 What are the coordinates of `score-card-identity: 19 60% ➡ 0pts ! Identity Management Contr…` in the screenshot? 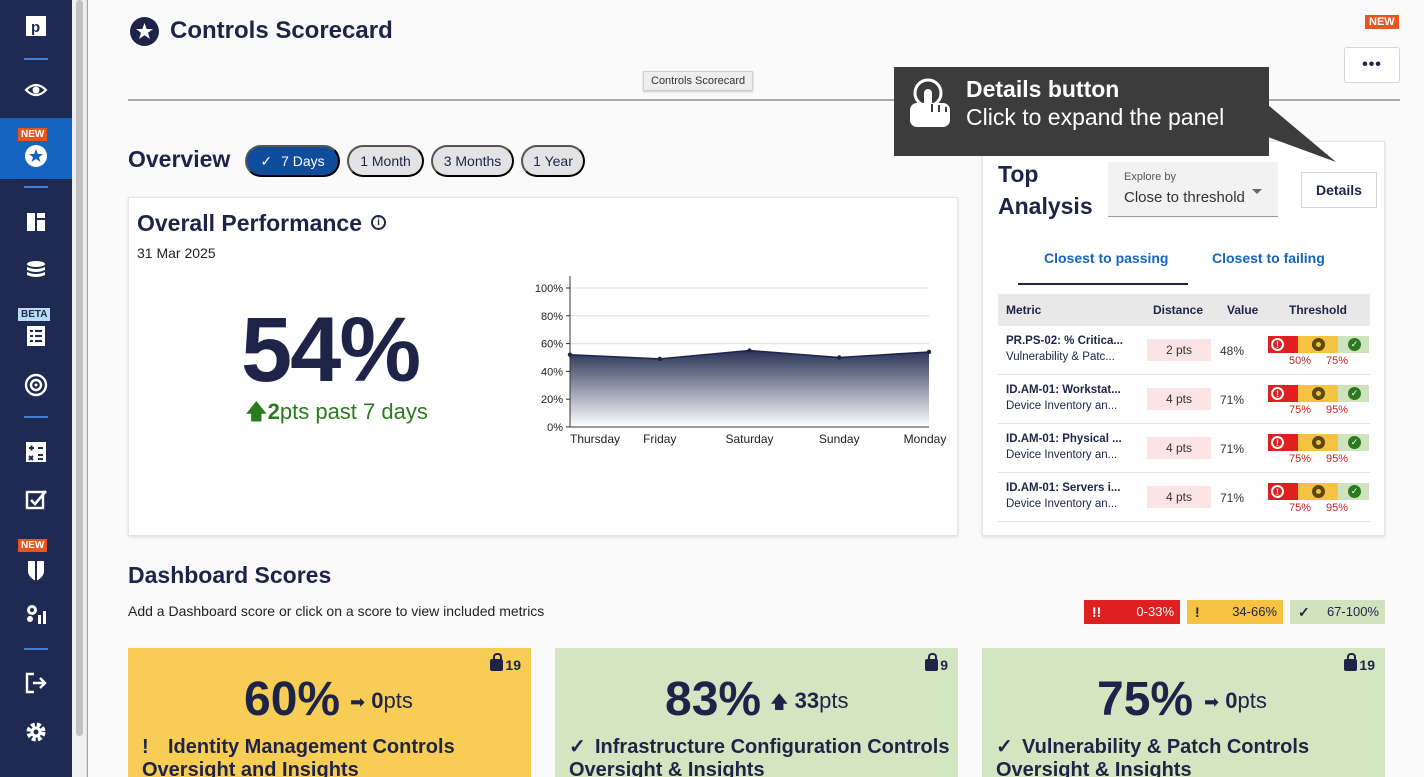 It's located at (329, 712).